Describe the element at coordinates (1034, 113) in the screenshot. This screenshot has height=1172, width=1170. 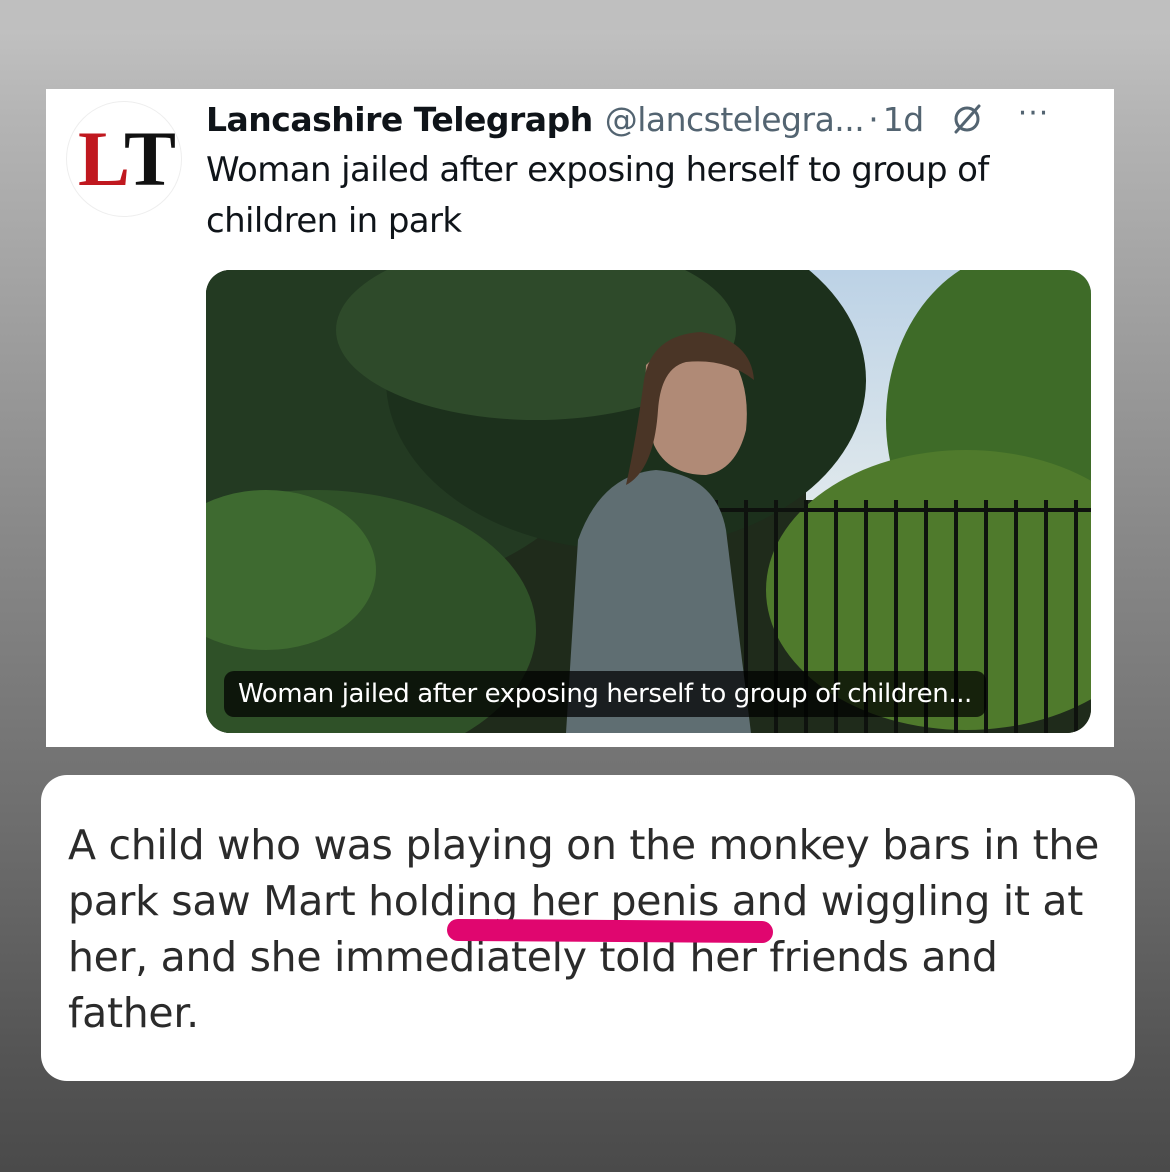
I see `more-options-icon: ···` at that location.